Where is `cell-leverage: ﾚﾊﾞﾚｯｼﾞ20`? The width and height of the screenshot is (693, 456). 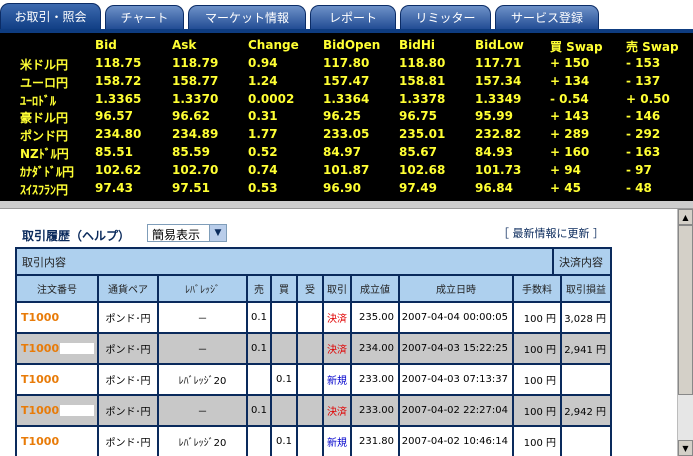
cell-leverage: ﾚﾊﾞﾚｯｼﾞ20 is located at coordinates (202, 379).